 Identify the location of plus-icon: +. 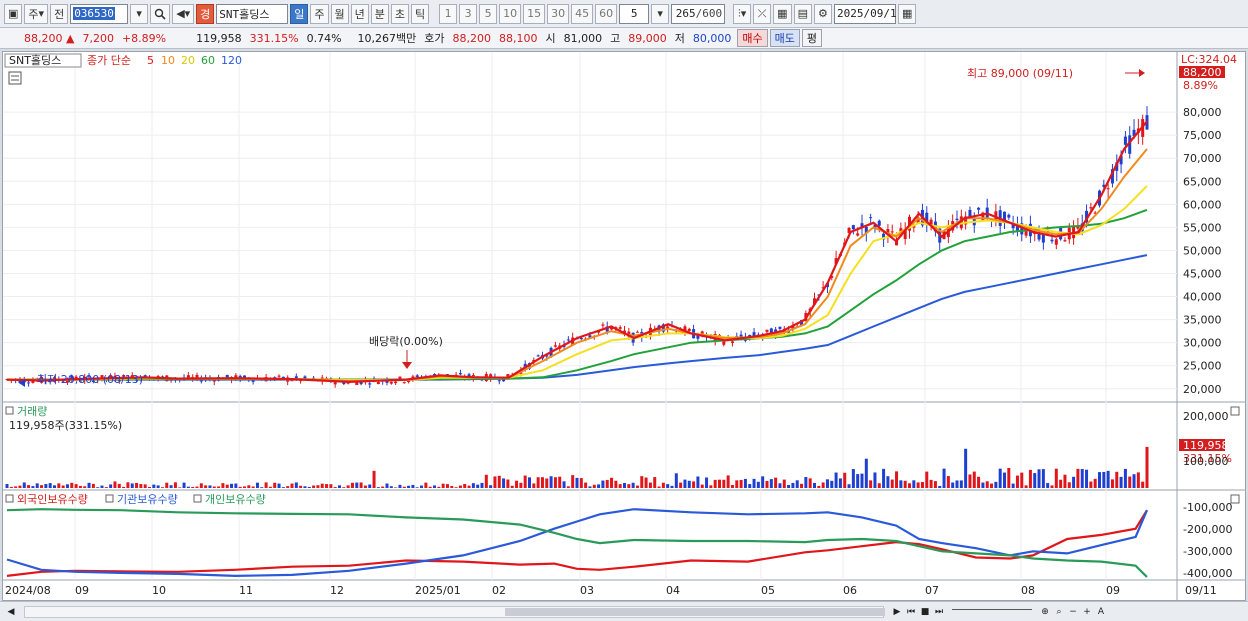
(1087, 612).